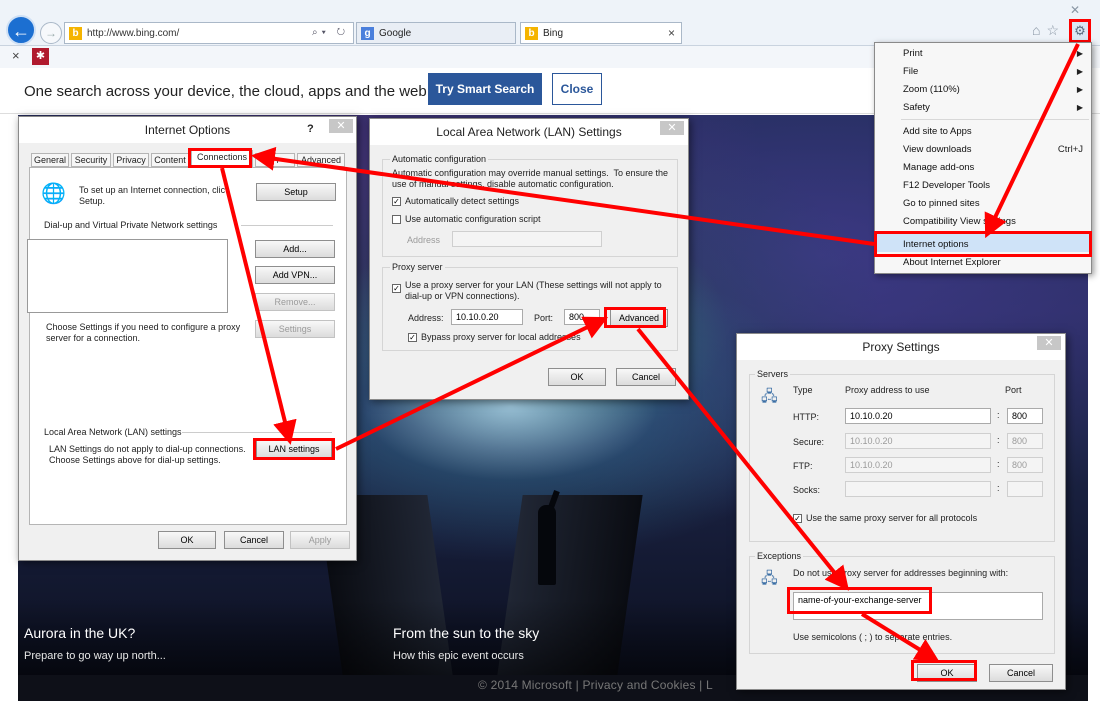  What do you see at coordinates (1025, 441) in the screenshot?
I see `secure-port-input: 800` at bounding box center [1025, 441].